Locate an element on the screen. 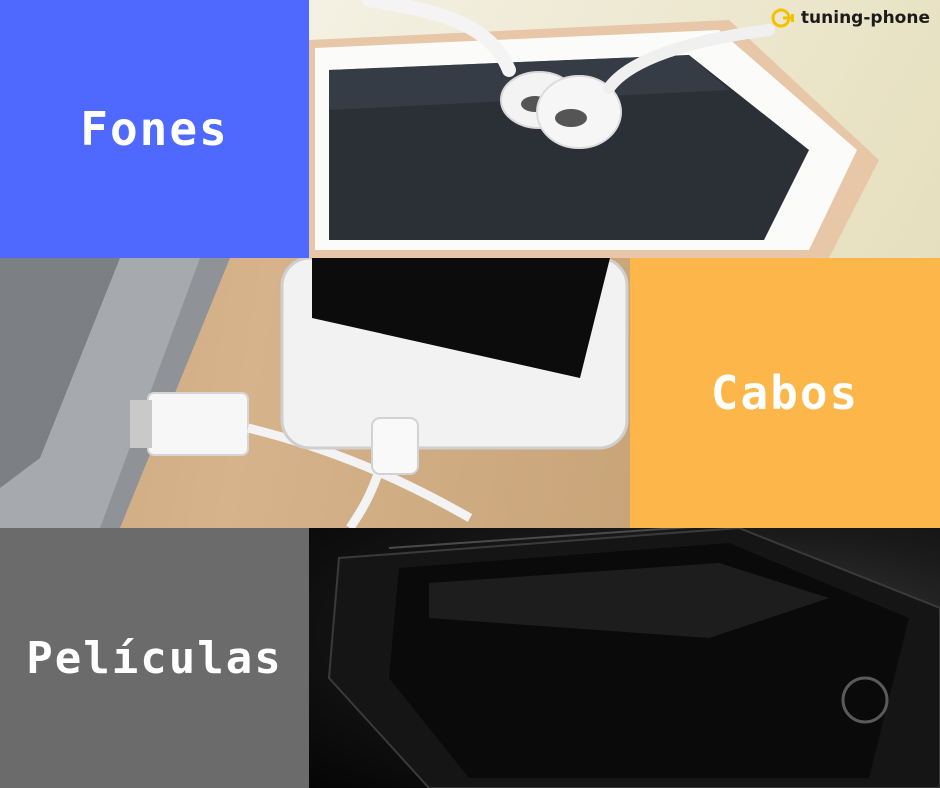 This screenshot has height=788, width=940. brand-name: tuning-phone is located at coordinates (865, 18).